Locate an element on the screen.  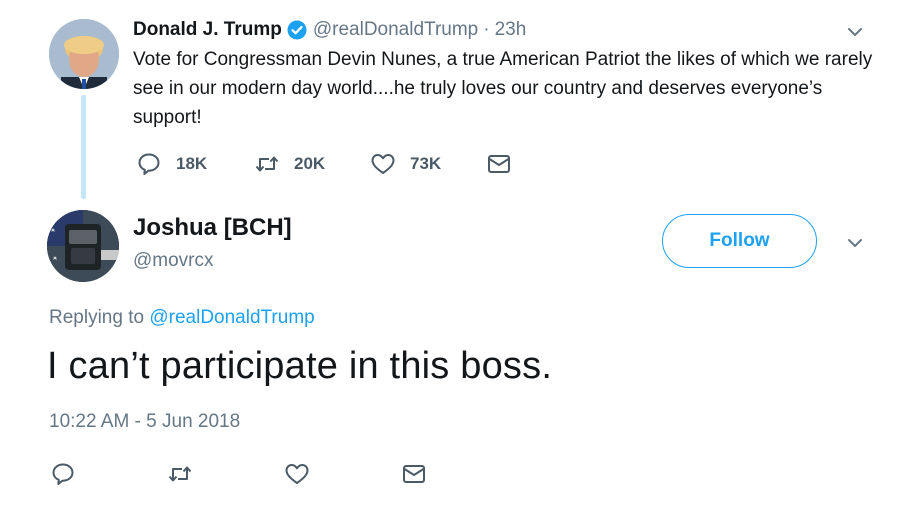
verified-badge-icon is located at coordinates (297, 30).